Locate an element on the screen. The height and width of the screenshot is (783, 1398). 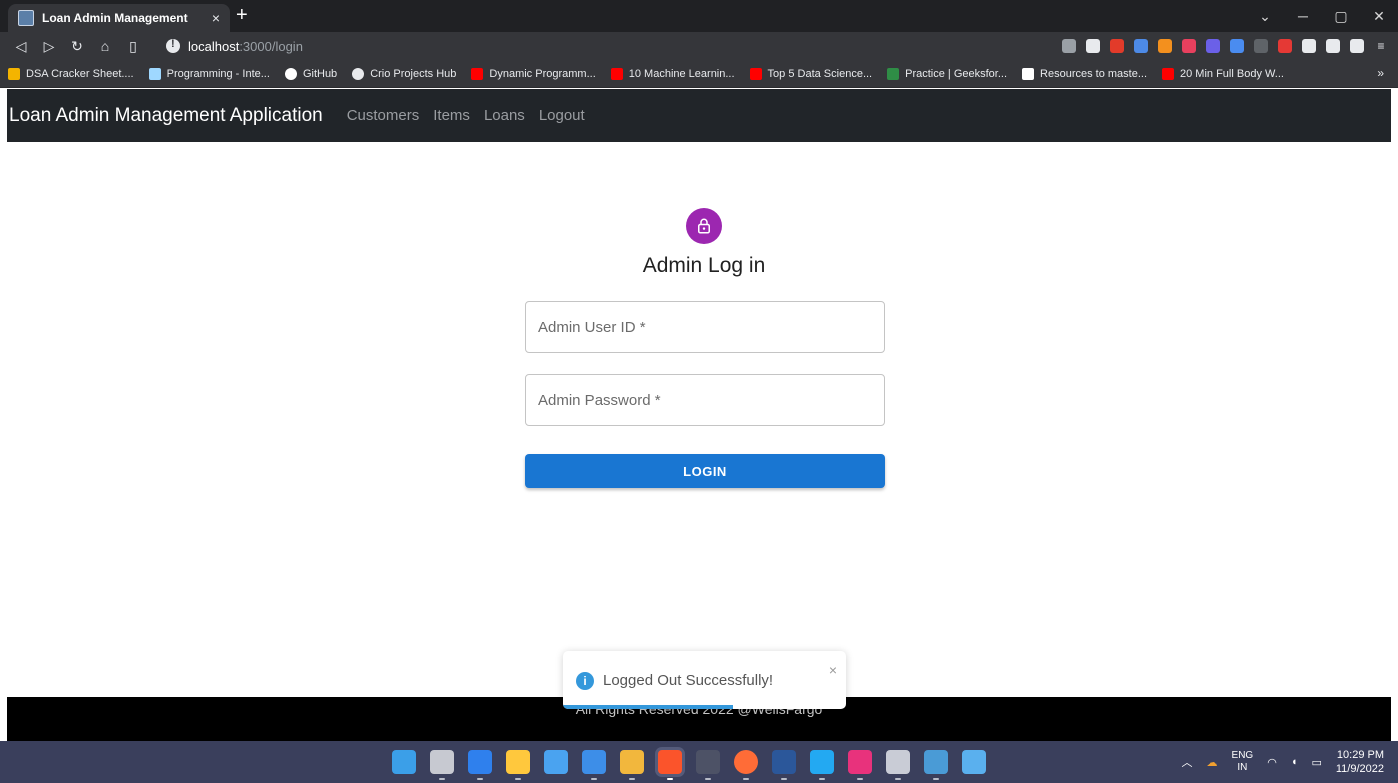
lang-code: ENG is located at coordinates (1242, 755).